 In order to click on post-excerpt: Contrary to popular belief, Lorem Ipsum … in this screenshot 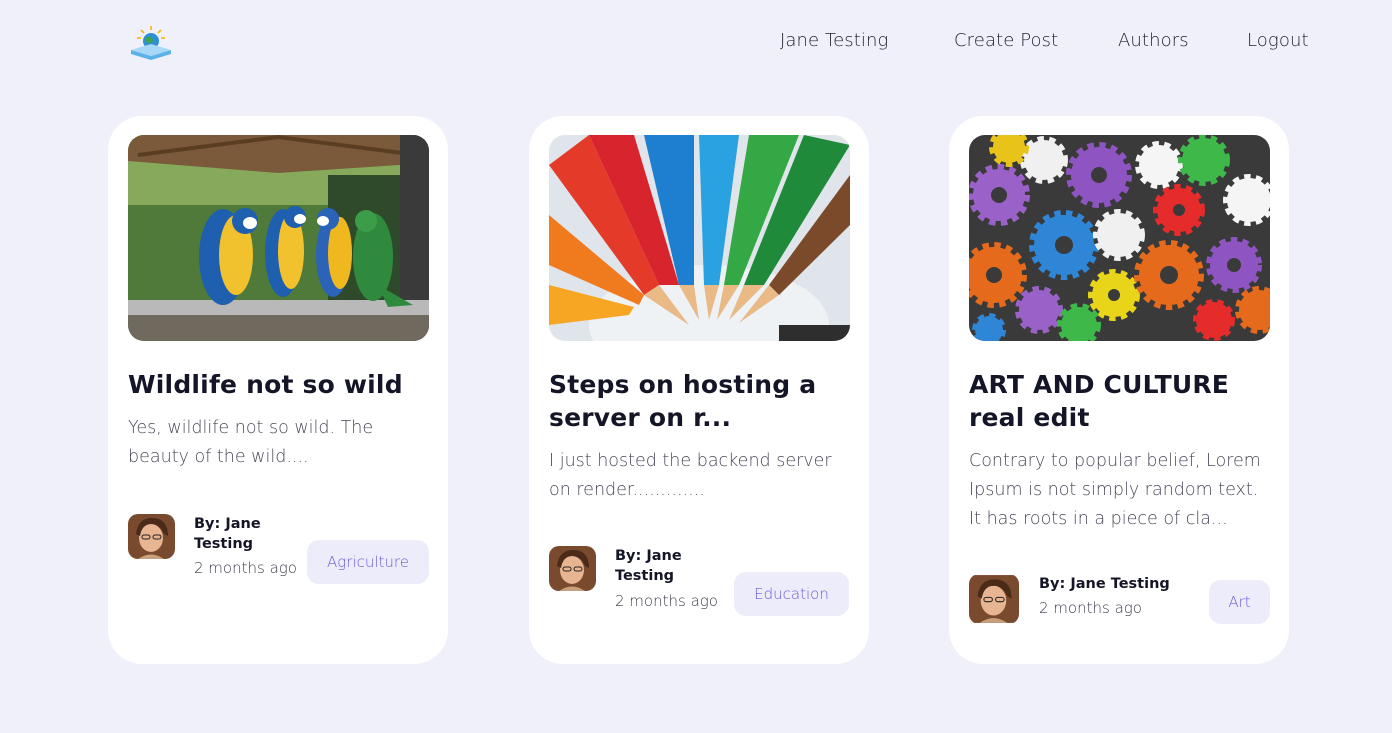, I will do `click(1115, 490)`.